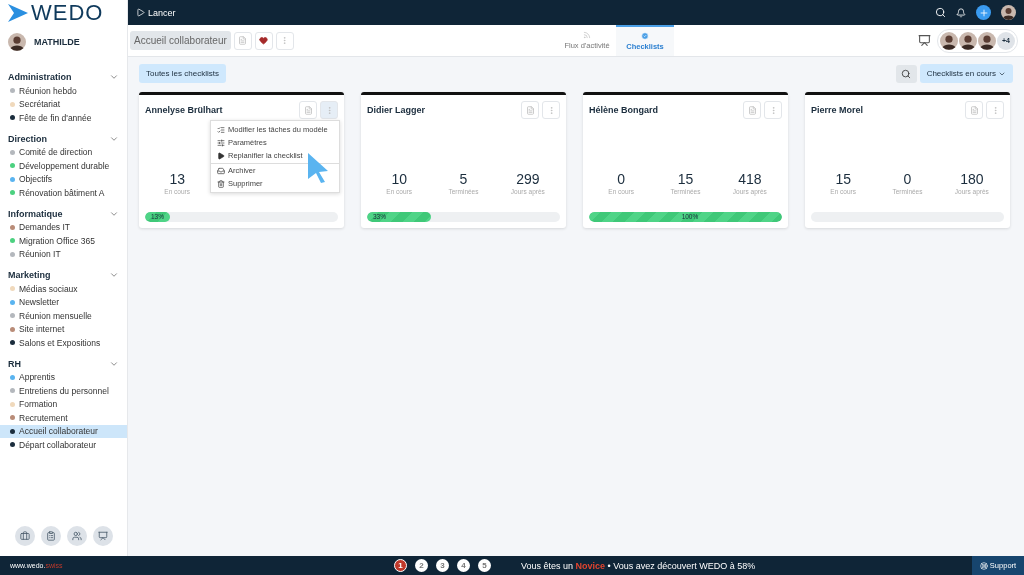 The width and height of the screenshot is (1024, 575). I want to click on sidebar-item: Comité de direction, so click(63, 152).